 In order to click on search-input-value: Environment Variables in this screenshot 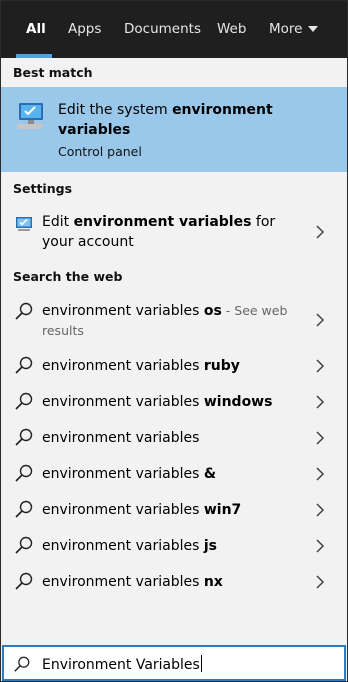, I will do `click(121, 665)`.